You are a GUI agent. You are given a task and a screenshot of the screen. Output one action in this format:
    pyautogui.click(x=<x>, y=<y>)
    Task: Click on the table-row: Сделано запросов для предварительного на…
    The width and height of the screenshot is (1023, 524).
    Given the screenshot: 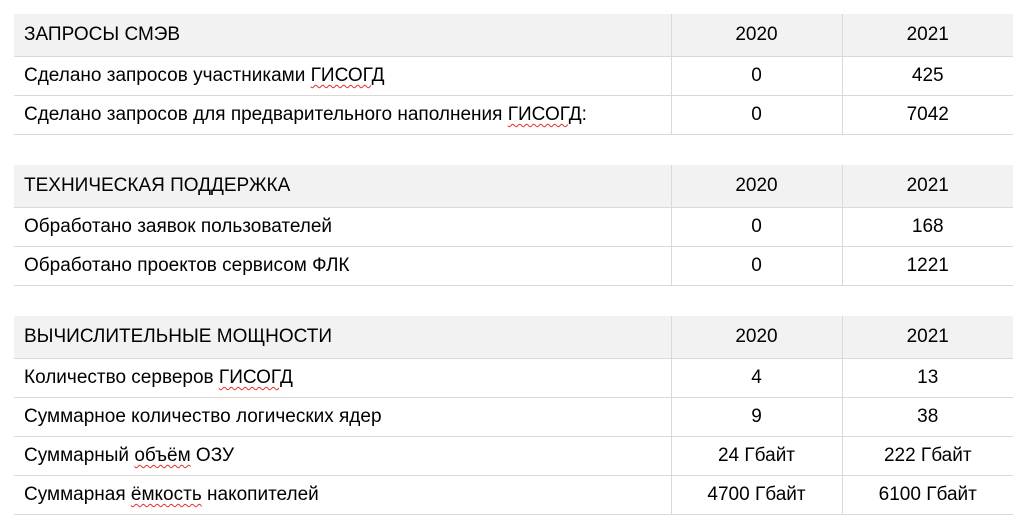 What is the action you would take?
    pyautogui.click(x=513, y=115)
    